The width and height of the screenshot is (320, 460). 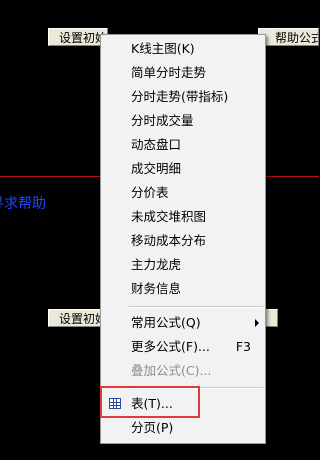 I want to click on menu-item-financial-info: 财务信息, so click(x=183, y=289).